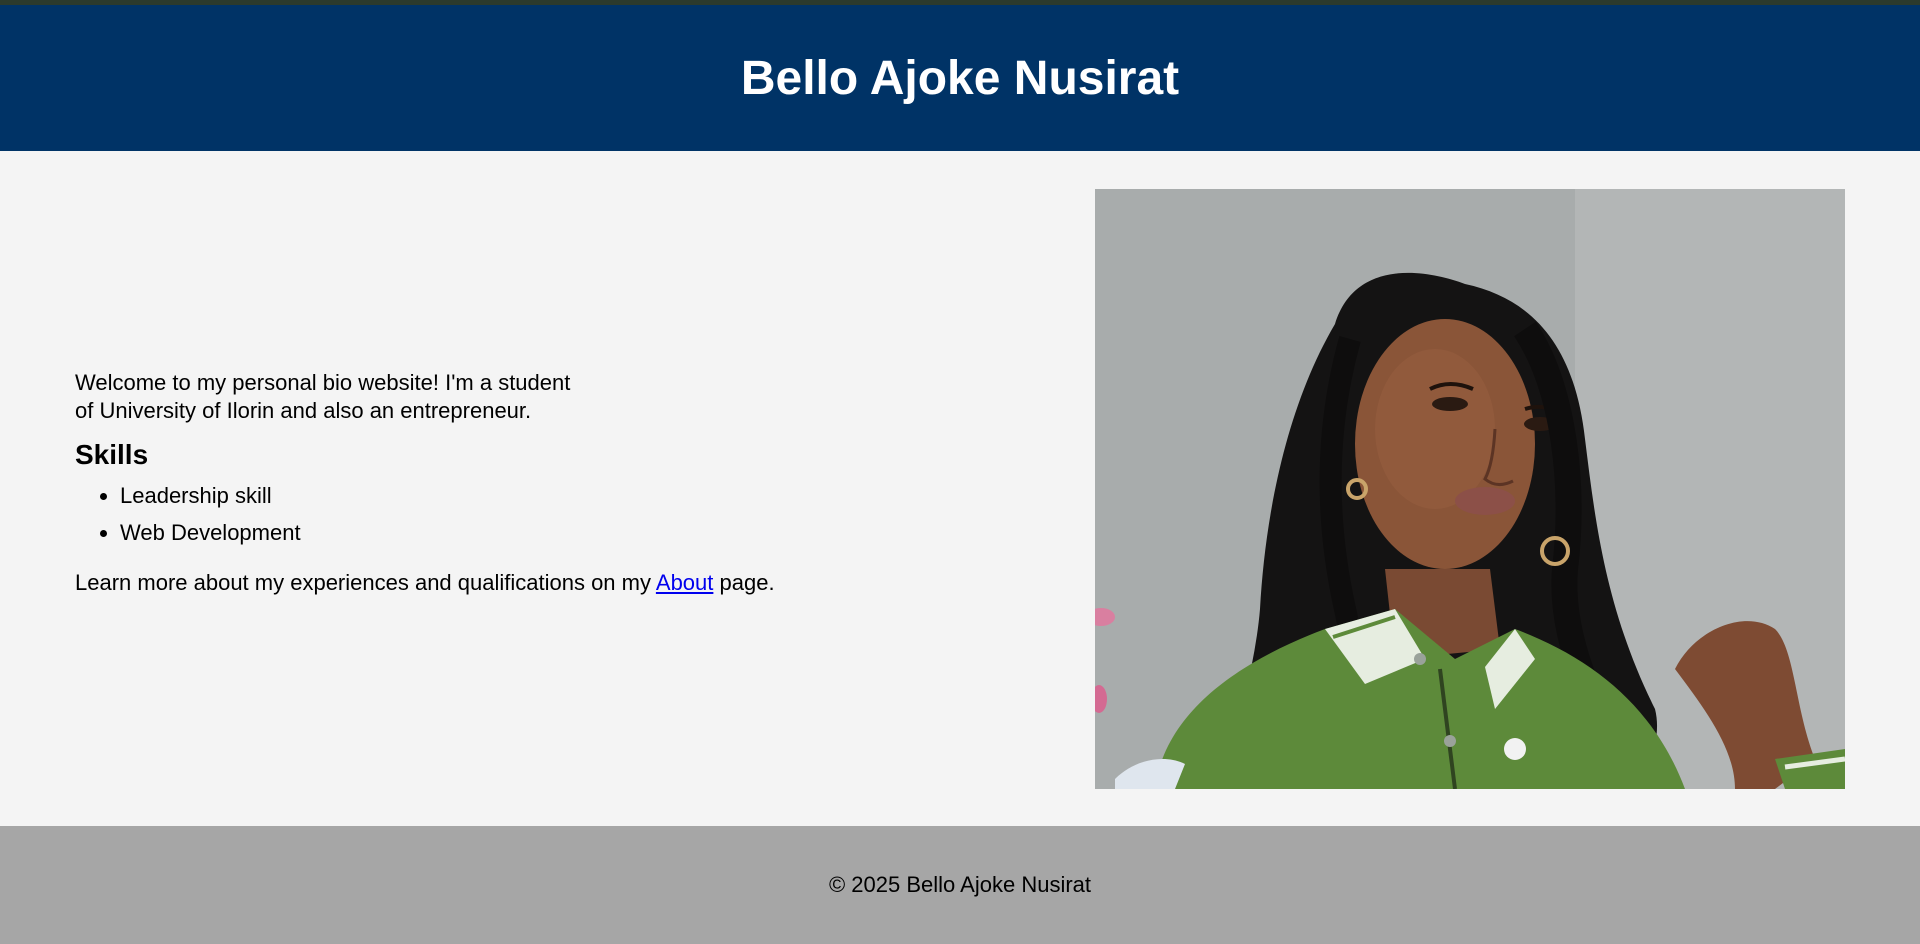 The image size is (1920, 944). What do you see at coordinates (582, 495) in the screenshot?
I see `list-item-skill: Leadership skill` at bounding box center [582, 495].